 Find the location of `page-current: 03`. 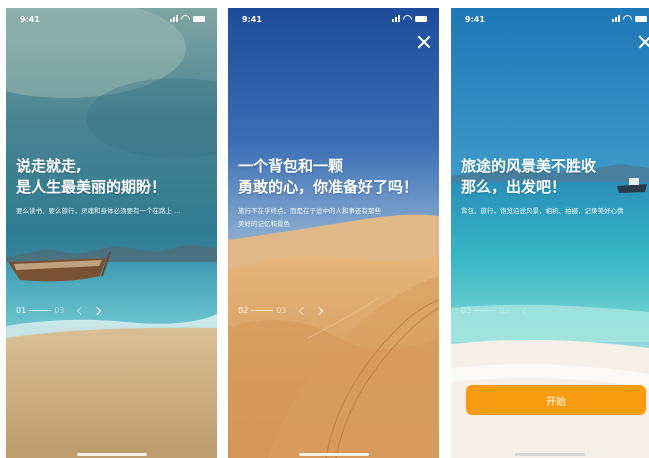

page-current: 03 is located at coordinates (466, 310).